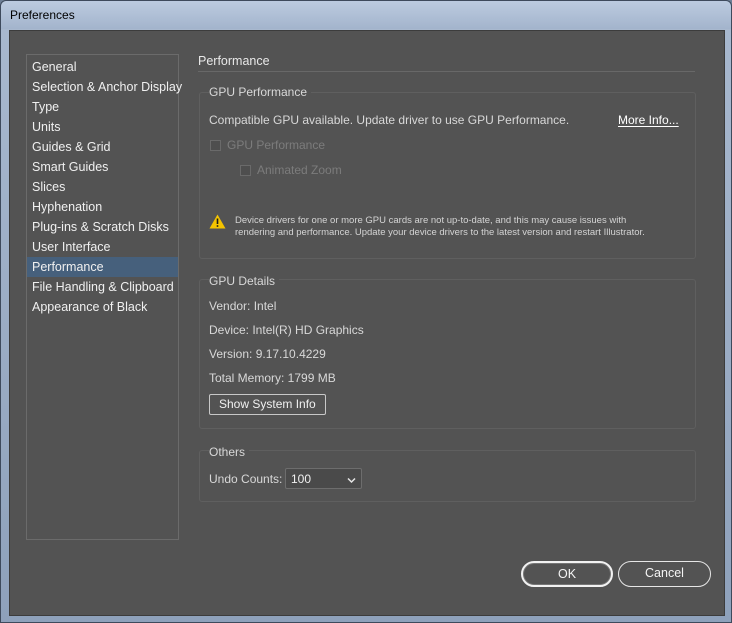  I want to click on gpu-performance-checkbox-label: GPU Performance, so click(276, 145).